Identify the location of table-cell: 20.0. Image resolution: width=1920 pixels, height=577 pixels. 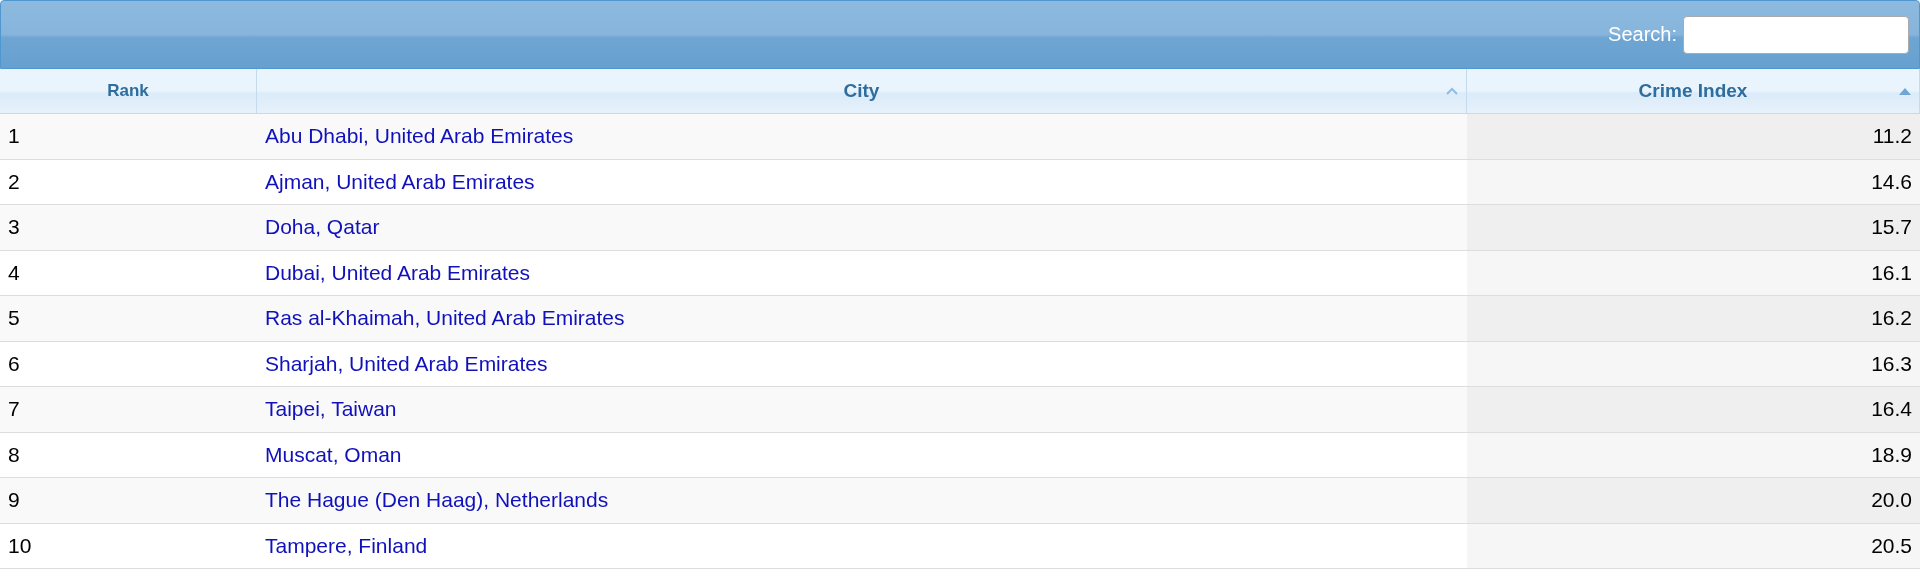
(1693, 501).